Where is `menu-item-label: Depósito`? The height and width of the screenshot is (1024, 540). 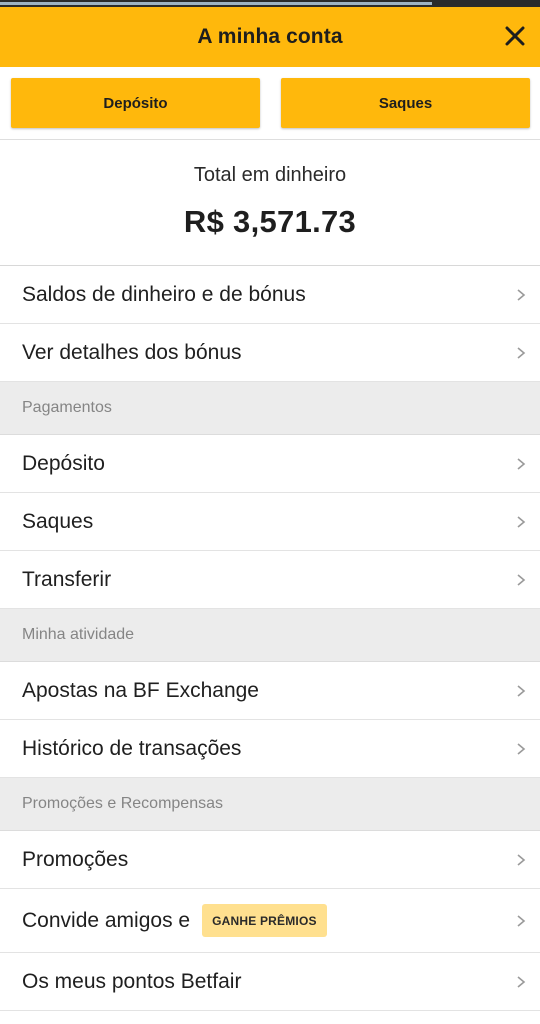
menu-item-label: Depósito is located at coordinates (63, 463).